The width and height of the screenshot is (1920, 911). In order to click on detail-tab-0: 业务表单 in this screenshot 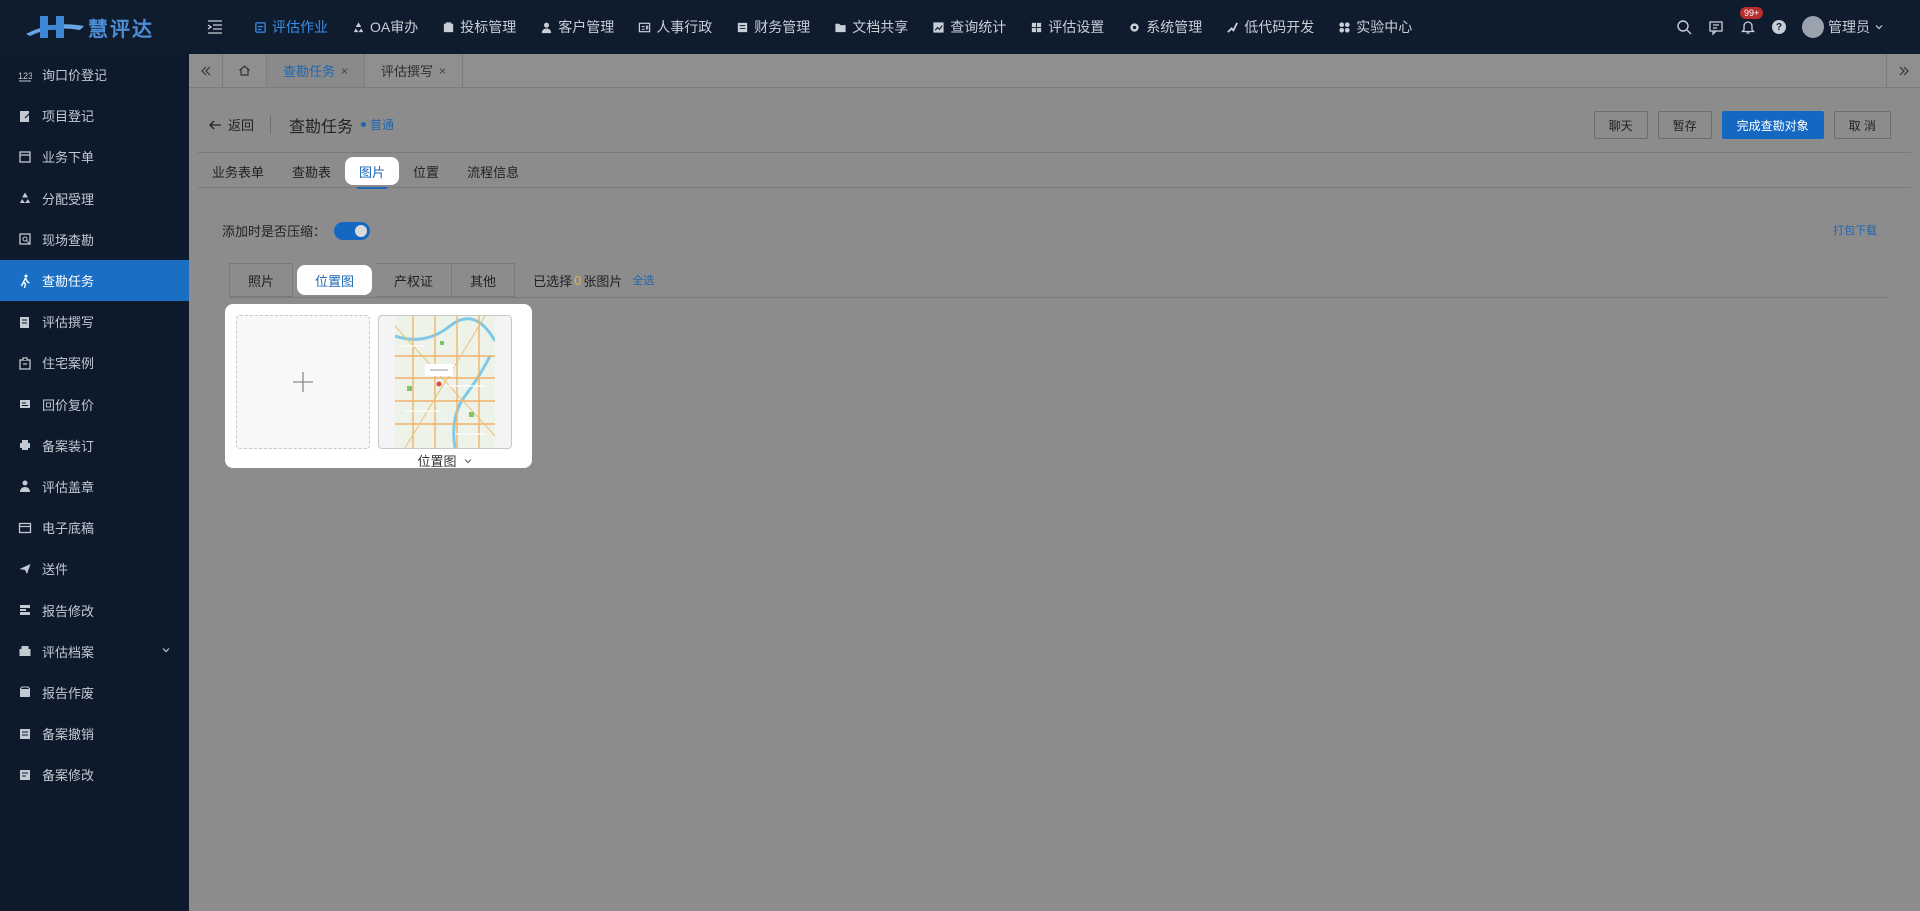, I will do `click(238, 171)`.